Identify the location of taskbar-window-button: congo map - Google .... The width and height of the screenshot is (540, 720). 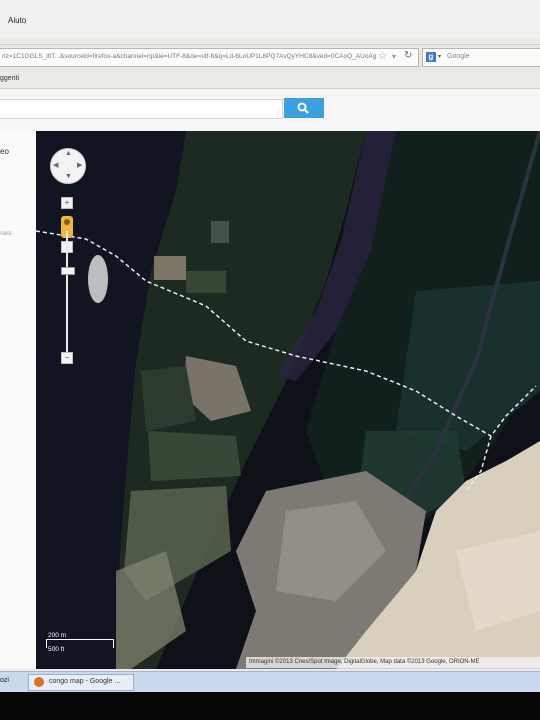
(81, 682).